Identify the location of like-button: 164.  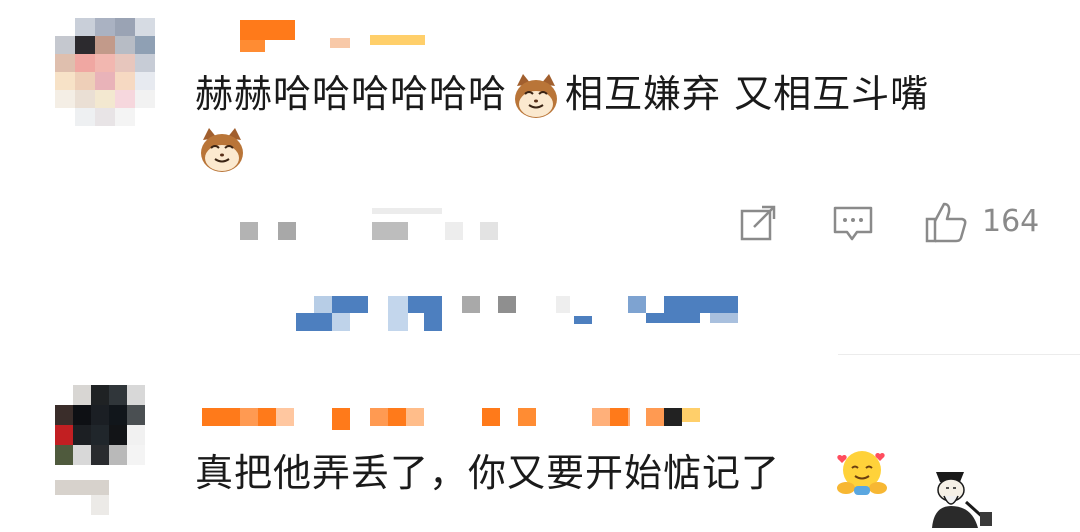
(984, 223).